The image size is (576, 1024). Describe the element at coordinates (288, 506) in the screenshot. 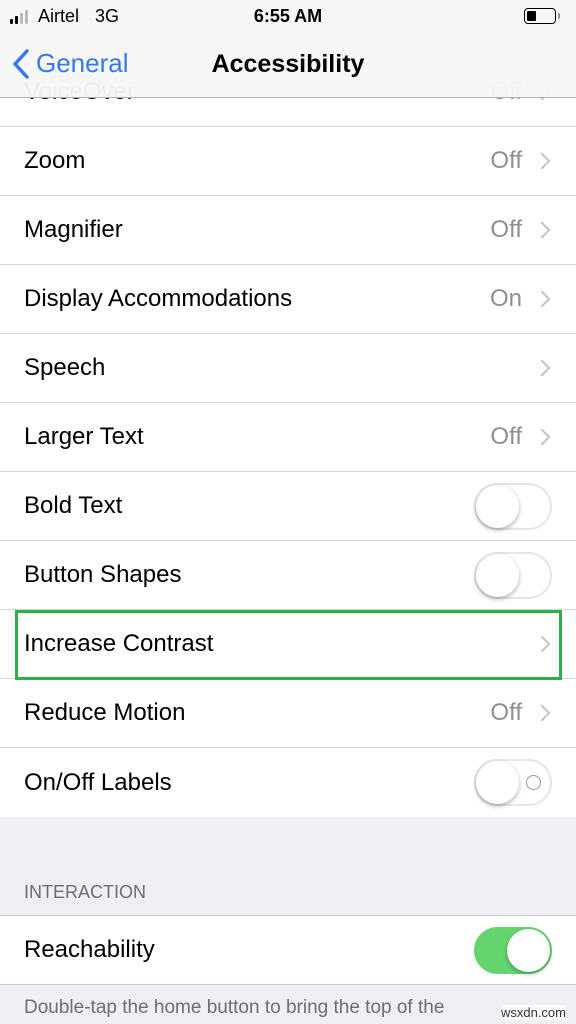

I see `row-bold-text: Bold Text` at that location.